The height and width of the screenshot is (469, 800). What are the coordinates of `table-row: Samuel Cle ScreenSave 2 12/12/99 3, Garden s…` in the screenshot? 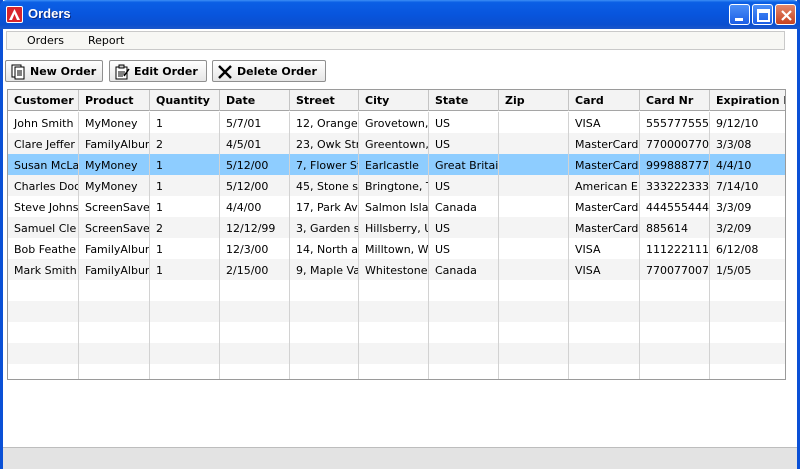 It's located at (396, 227).